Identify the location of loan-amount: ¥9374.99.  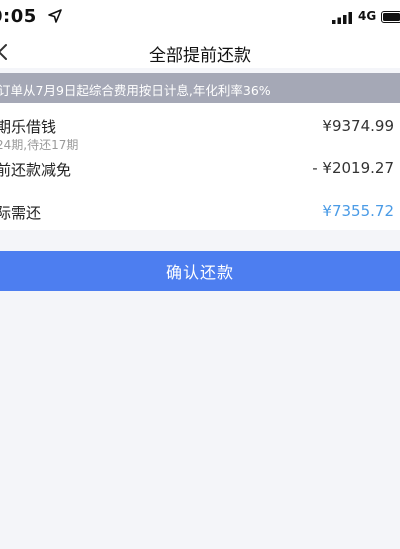
(358, 126).